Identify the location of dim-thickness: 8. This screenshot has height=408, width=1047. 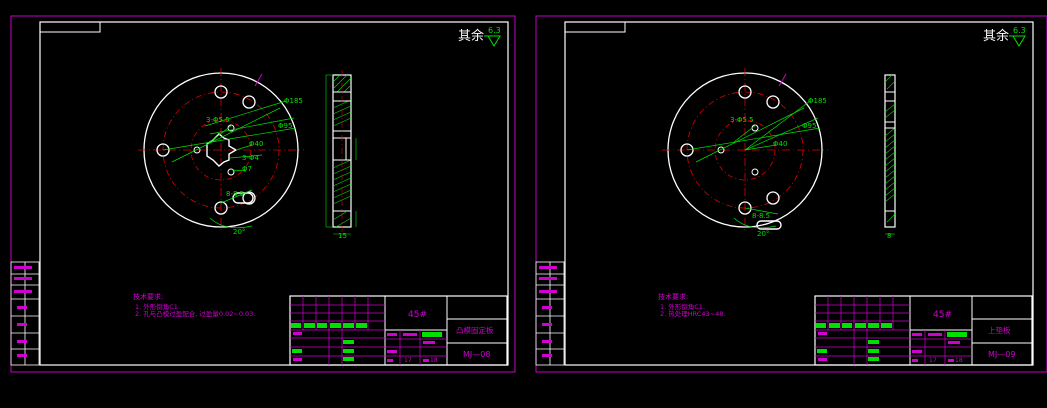
(889, 236).